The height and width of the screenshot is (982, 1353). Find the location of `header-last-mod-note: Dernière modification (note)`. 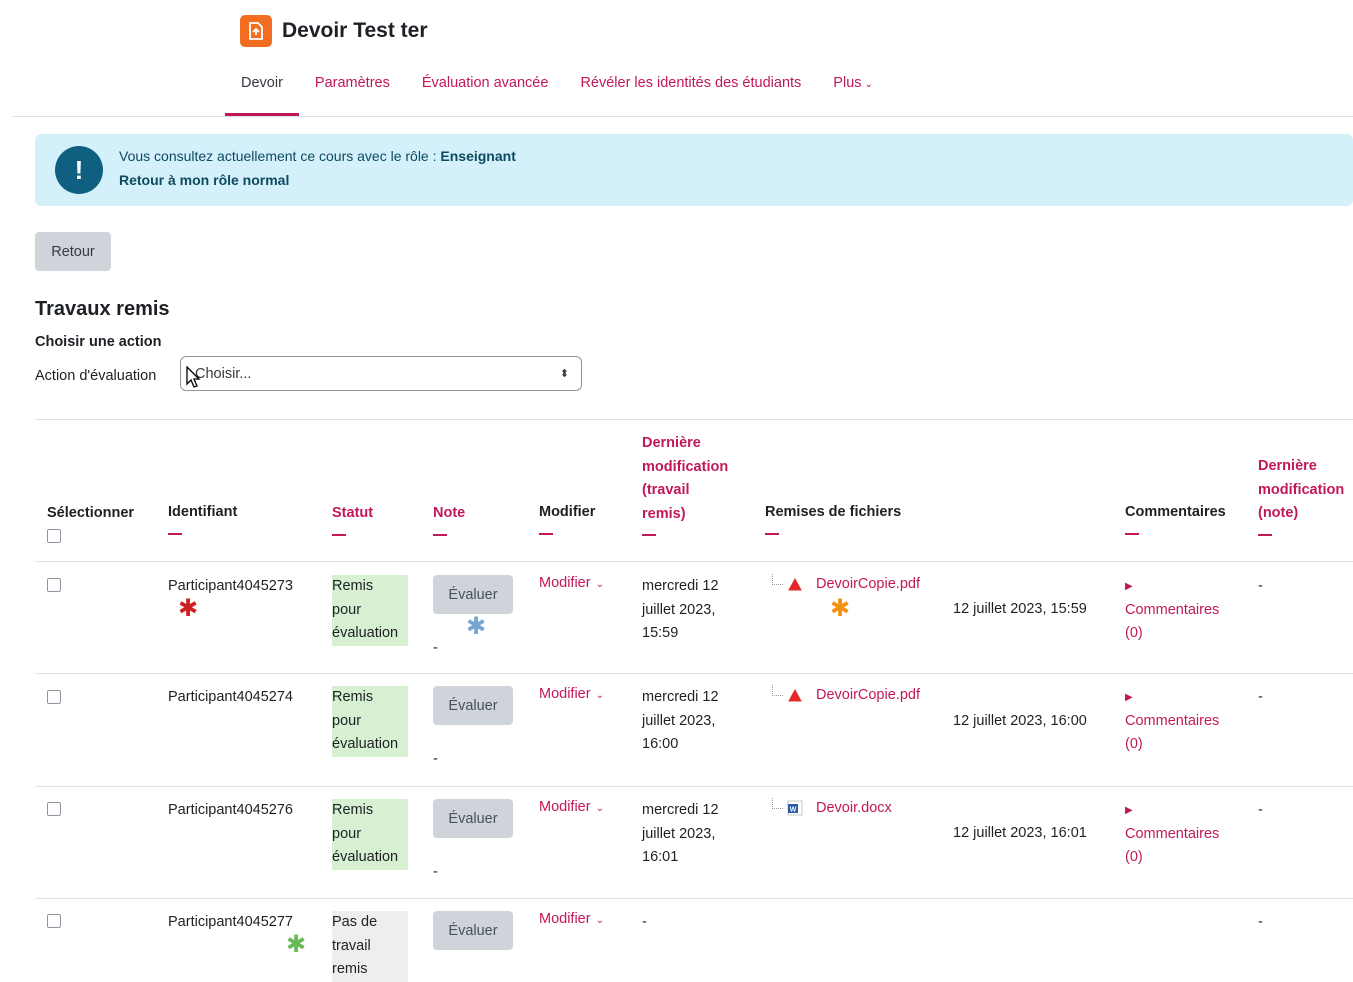

header-last-mod-note: Dernière modification (note) is located at coordinates (1301, 495).